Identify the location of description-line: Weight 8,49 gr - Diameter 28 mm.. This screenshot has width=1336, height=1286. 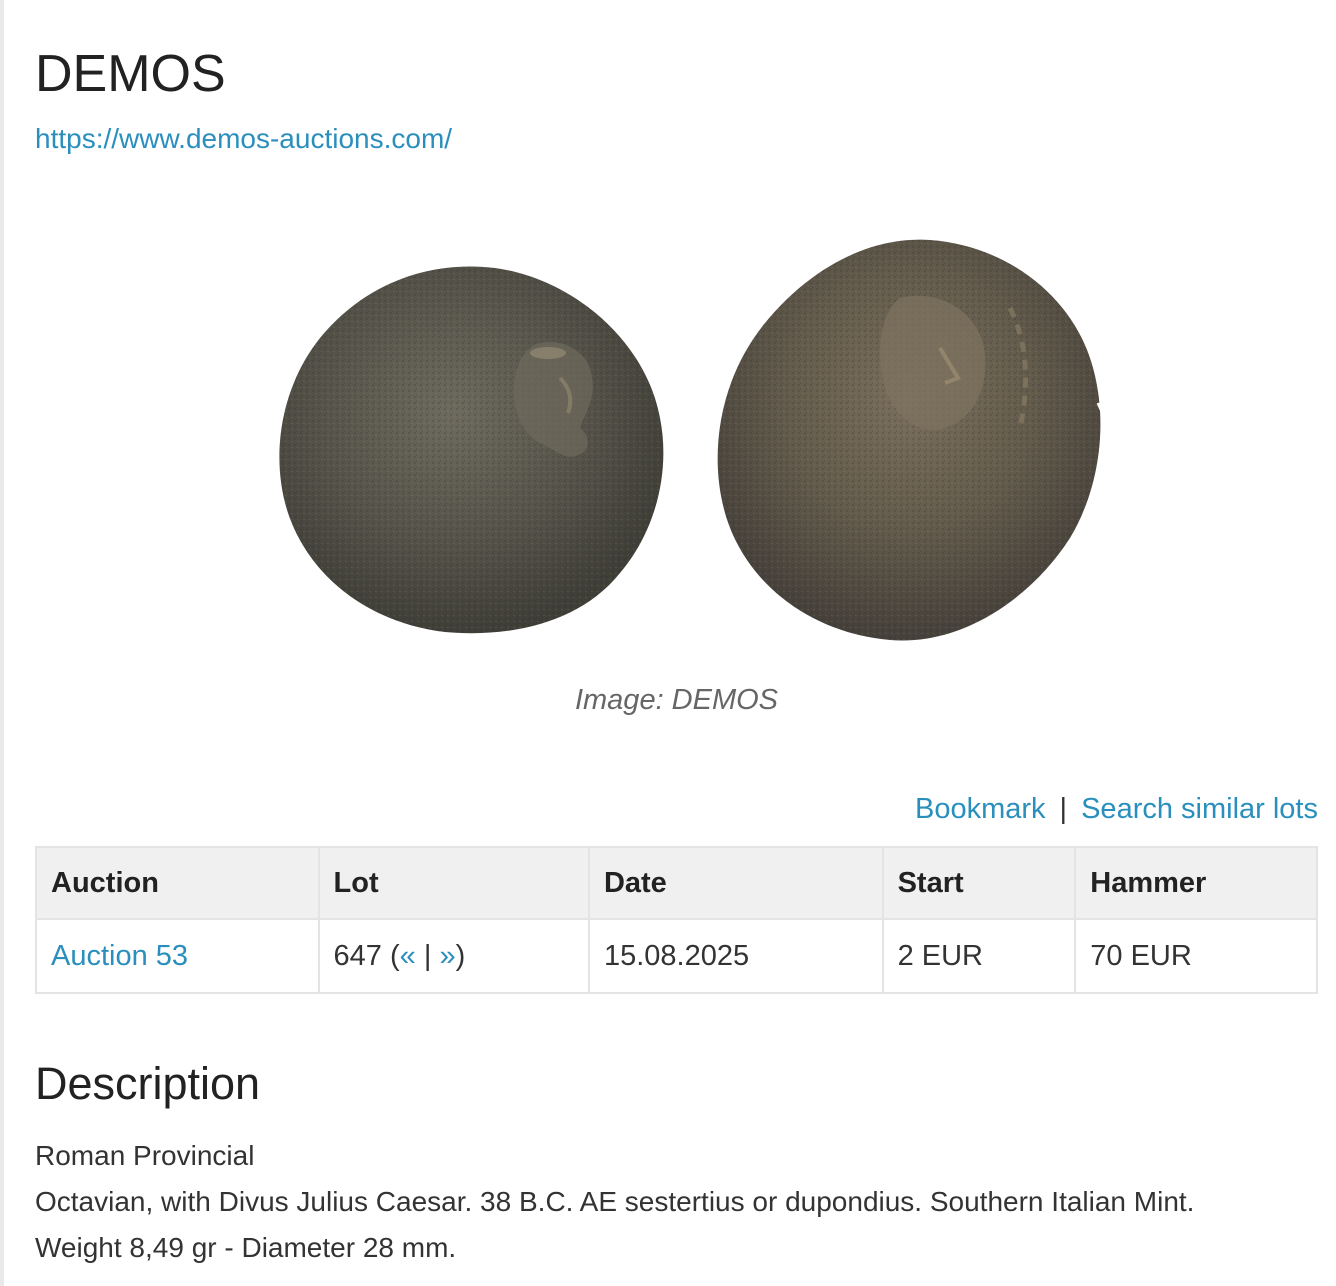
(246, 1247).